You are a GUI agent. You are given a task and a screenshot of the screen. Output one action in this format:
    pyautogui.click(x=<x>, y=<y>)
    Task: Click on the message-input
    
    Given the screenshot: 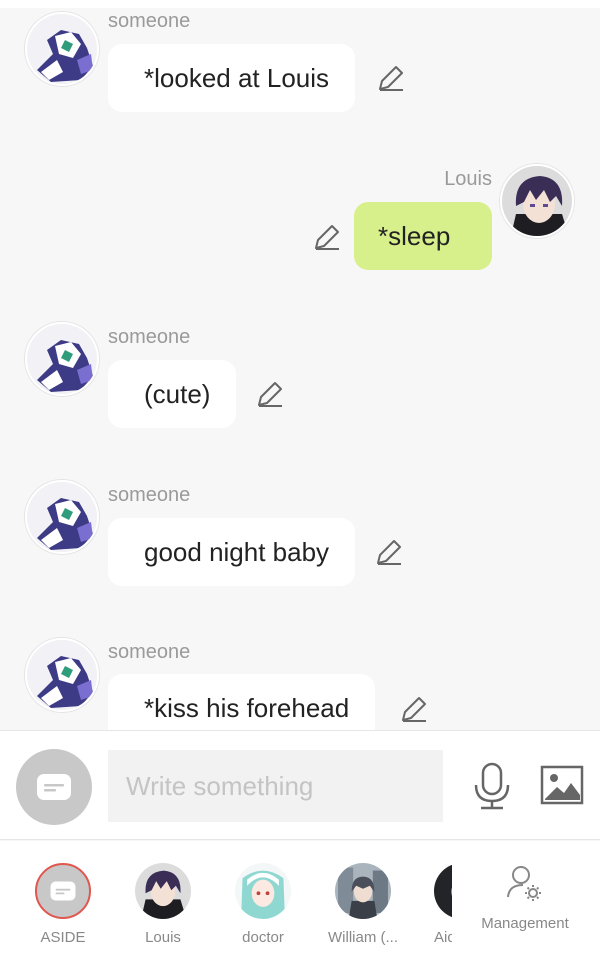 What is the action you would take?
    pyautogui.click(x=275, y=786)
    